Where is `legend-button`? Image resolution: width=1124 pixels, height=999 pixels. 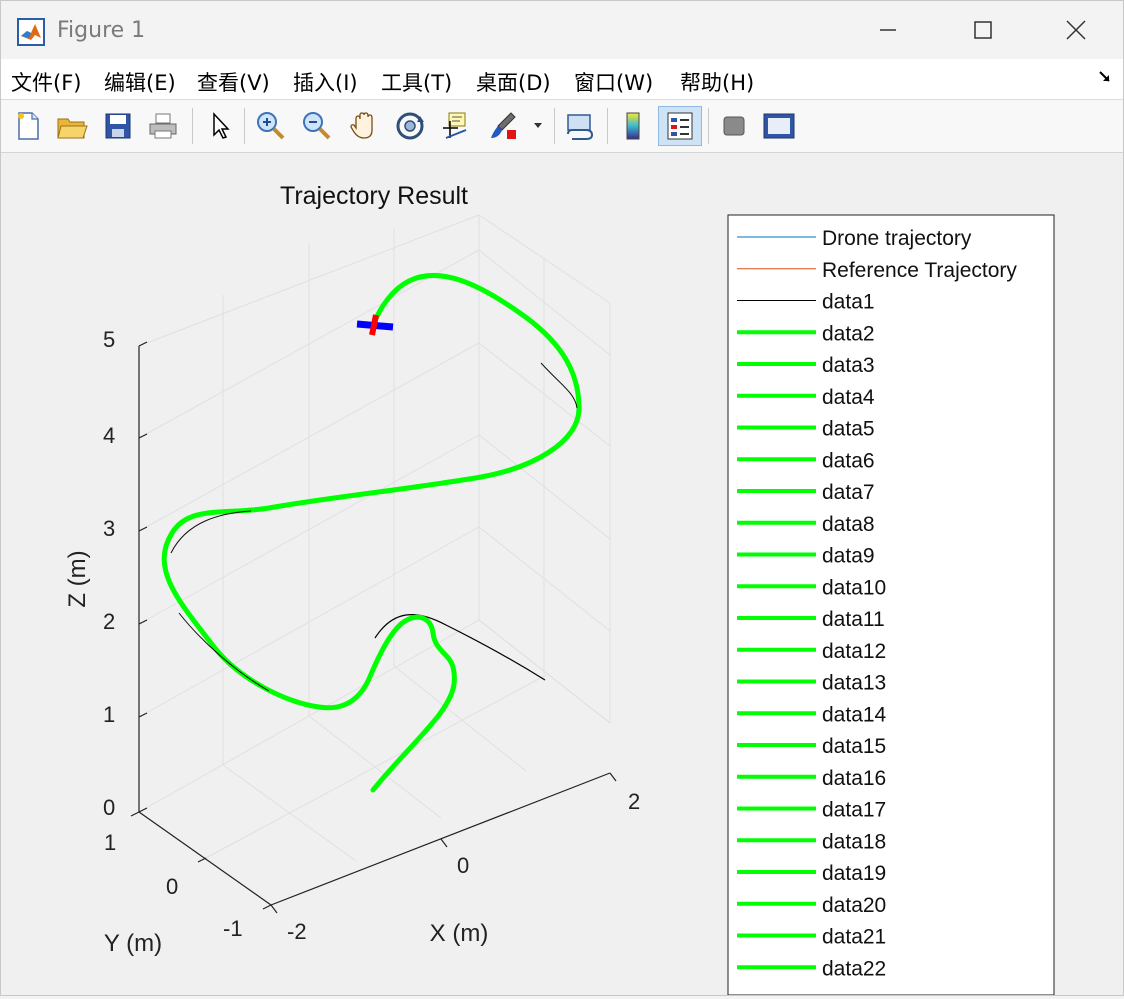
legend-button is located at coordinates (680, 126).